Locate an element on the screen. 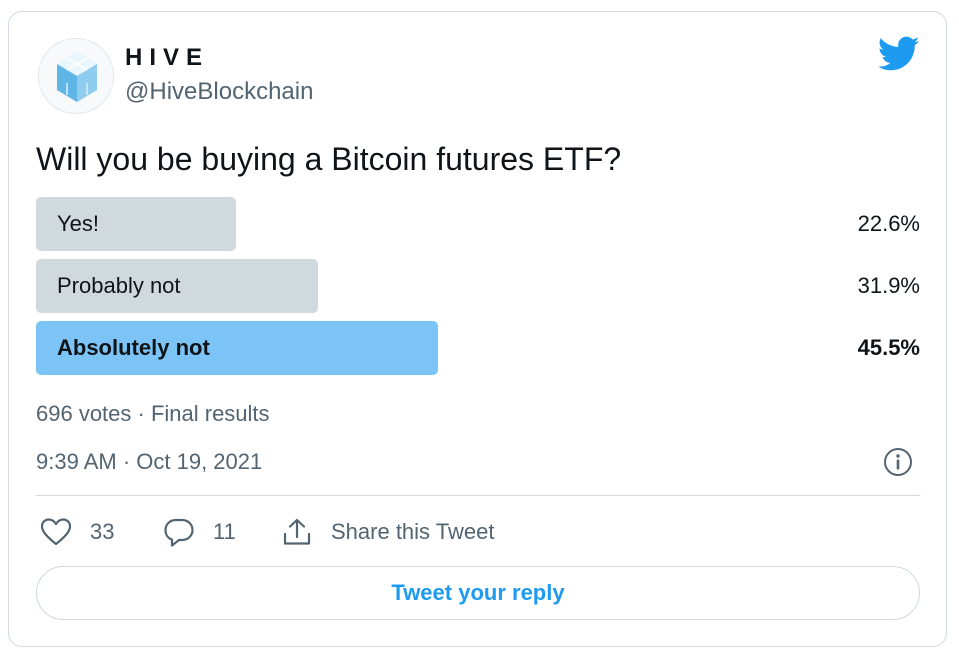 The height and width of the screenshot is (658, 959). poll-option: Absolutely not 45.5% is located at coordinates (478, 348).